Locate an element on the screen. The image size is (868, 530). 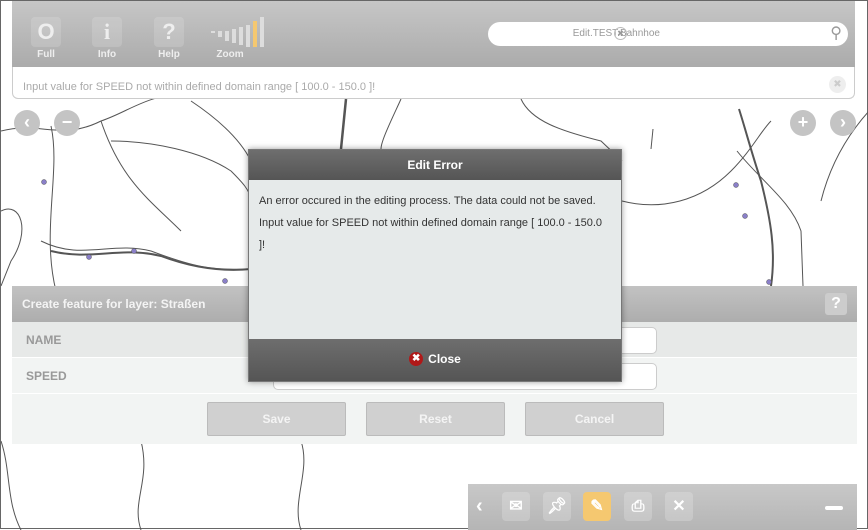
x-icon: ✕ is located at coordinates (679, 506).